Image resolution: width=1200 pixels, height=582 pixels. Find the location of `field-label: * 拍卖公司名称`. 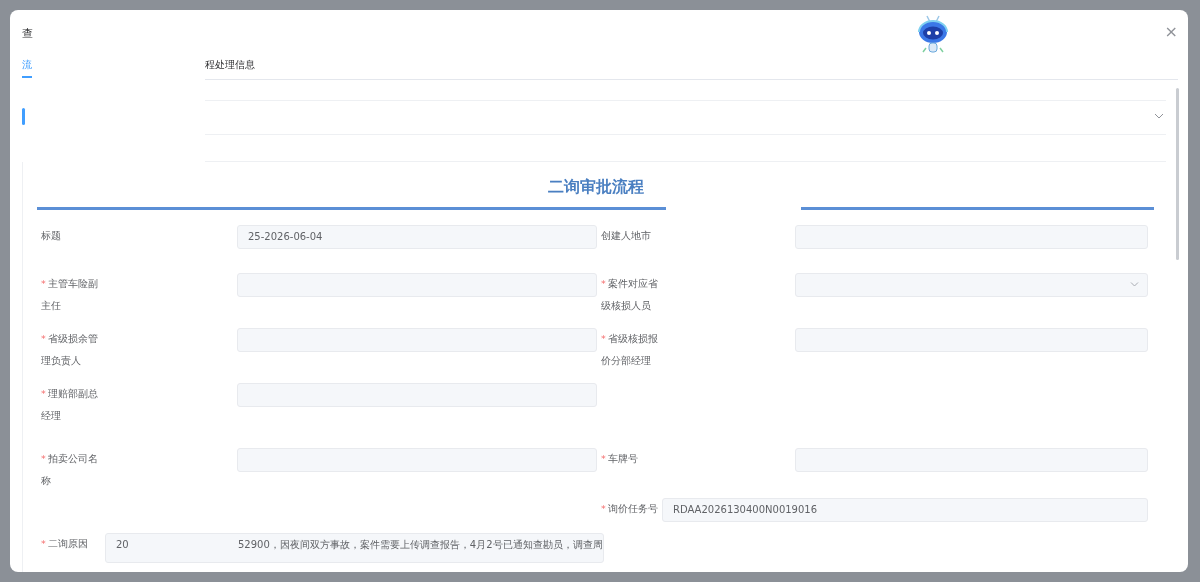

field-label: * 拍卖公司名称 is located at coordinates (69, 470).